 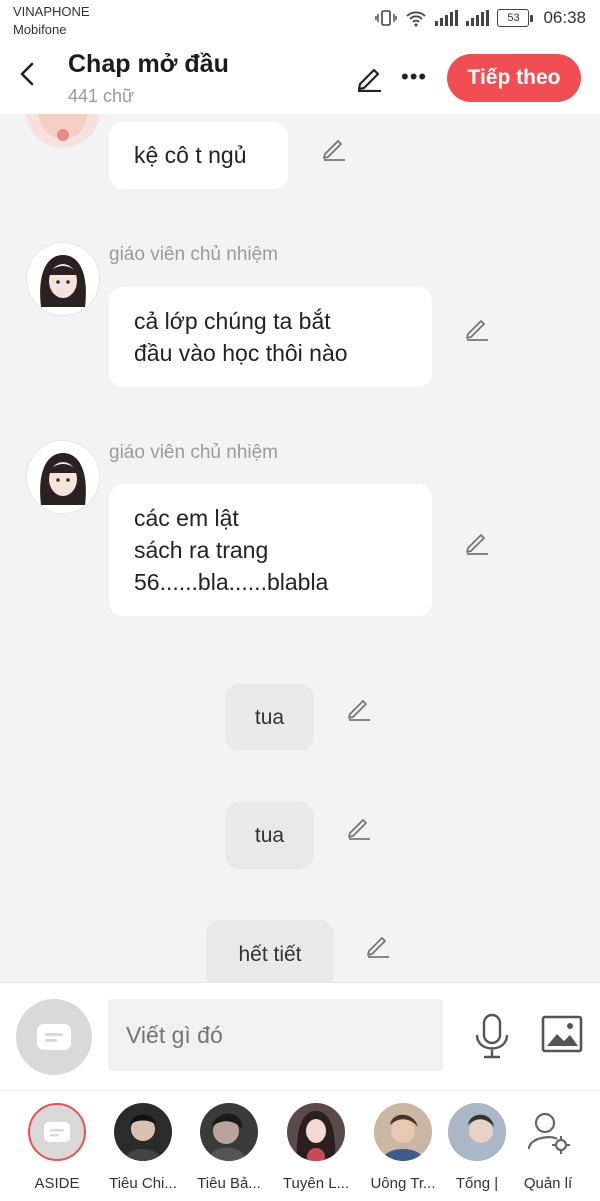 I want to click on message-line: sách ra trang, so click(x=201, y=550).